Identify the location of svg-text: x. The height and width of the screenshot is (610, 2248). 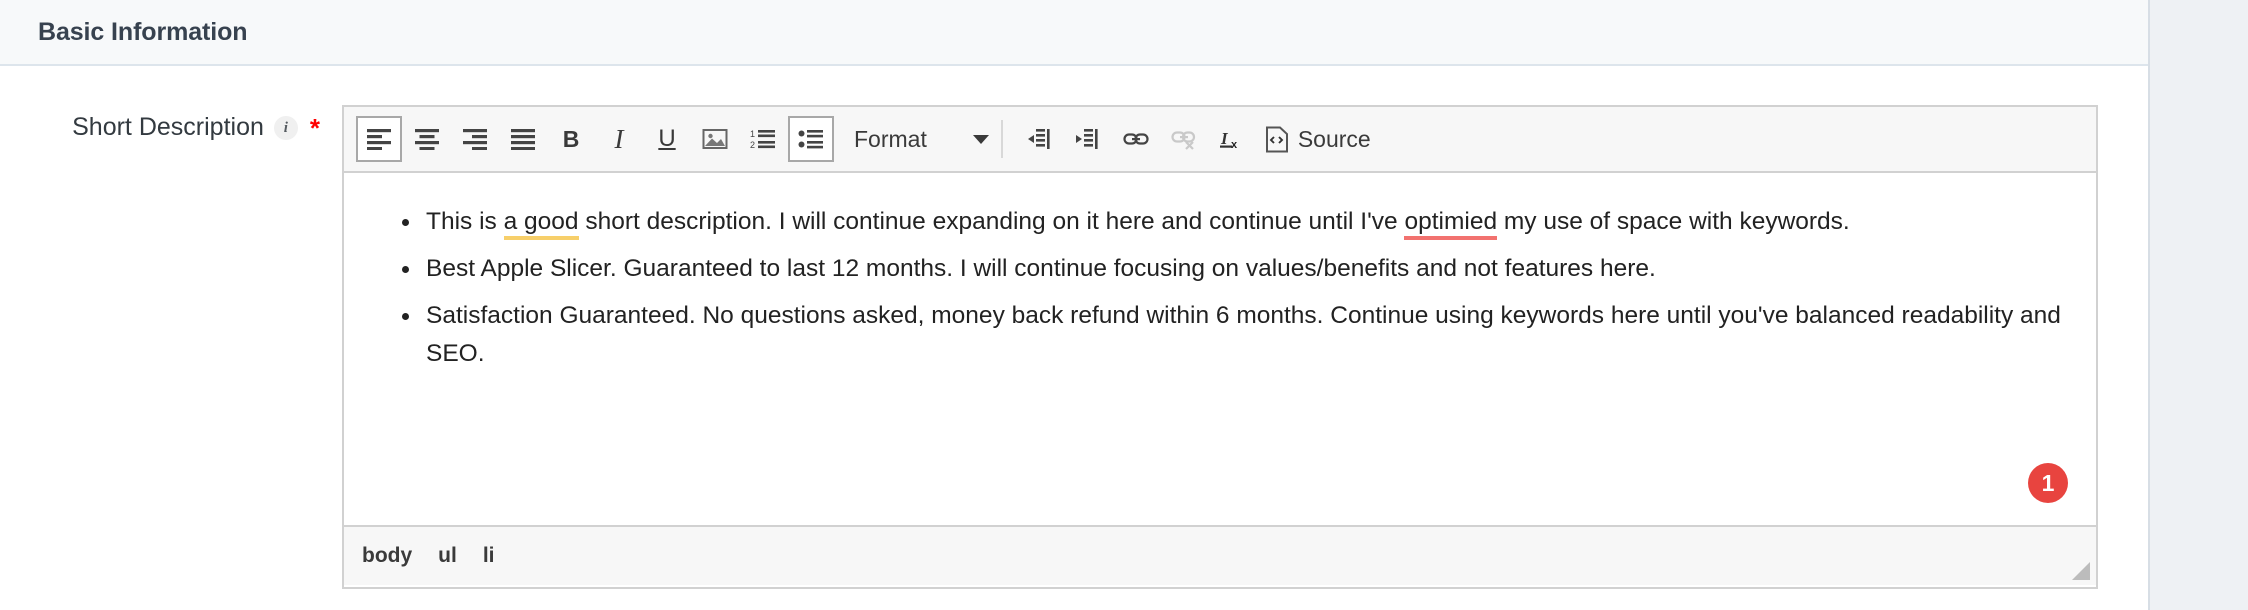
(1234, 144).